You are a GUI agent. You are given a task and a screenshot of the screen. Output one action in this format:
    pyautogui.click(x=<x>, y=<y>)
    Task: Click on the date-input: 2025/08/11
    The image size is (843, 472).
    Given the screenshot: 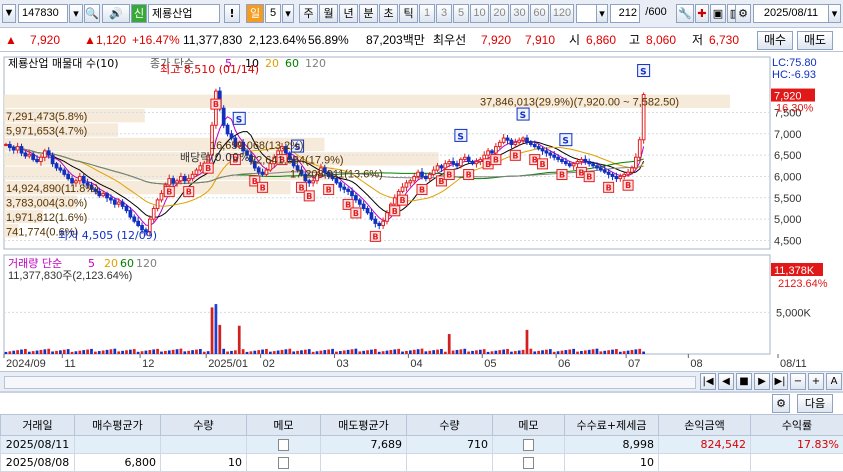 What is the action you would take?
    pyautogui.click(x=791, y=13)
    